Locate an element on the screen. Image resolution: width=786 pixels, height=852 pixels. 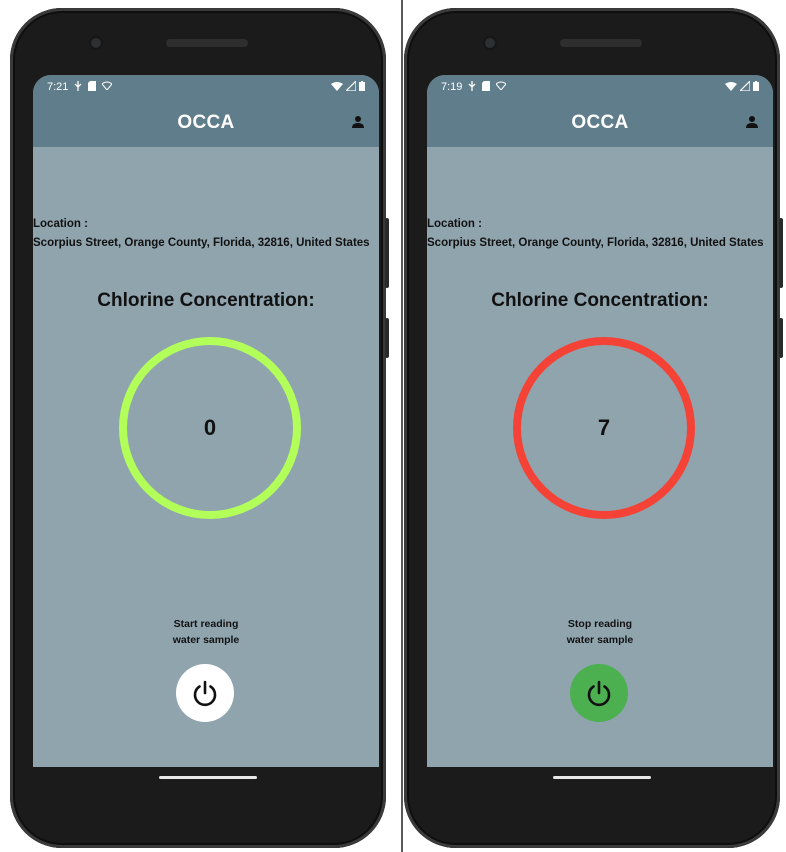
concentration-gauge: 7 is located at coordinates (604, 428).